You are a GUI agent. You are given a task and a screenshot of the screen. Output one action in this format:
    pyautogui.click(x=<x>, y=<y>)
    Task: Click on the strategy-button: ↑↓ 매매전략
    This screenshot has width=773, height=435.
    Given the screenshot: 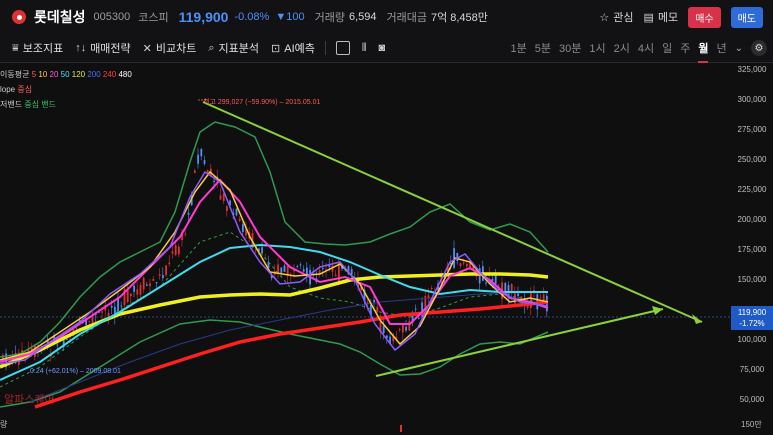 What is the action you would take?
    pyautogui.click(x=102, y=48)
    